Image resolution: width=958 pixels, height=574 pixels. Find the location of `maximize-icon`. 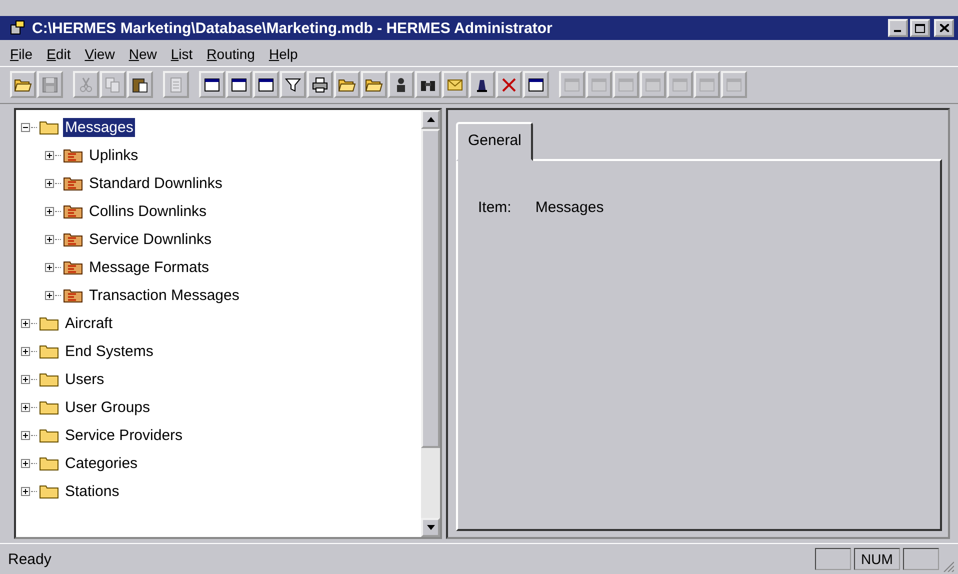

maximize-icon is located at coordinates (920, 28).